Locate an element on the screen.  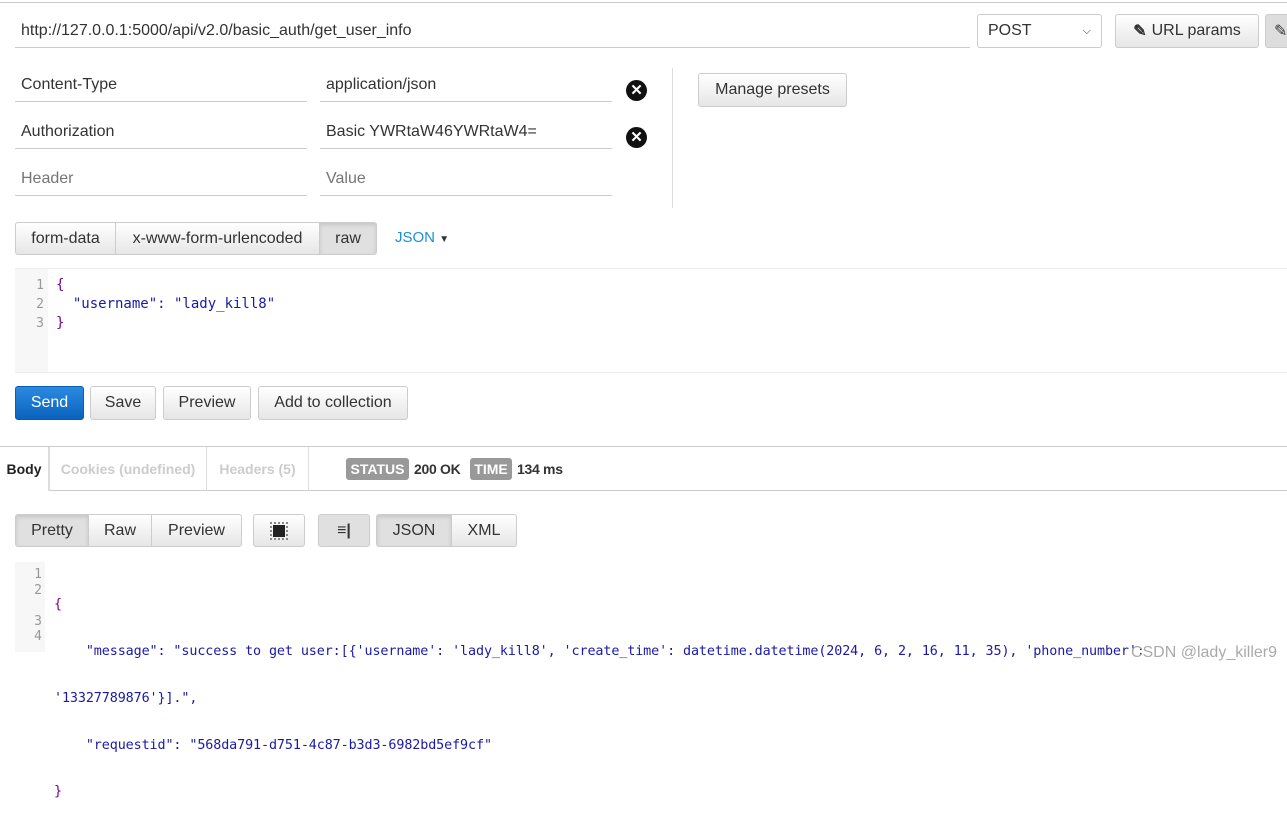
preview-button: Preview is located at coordinates (207, 403).